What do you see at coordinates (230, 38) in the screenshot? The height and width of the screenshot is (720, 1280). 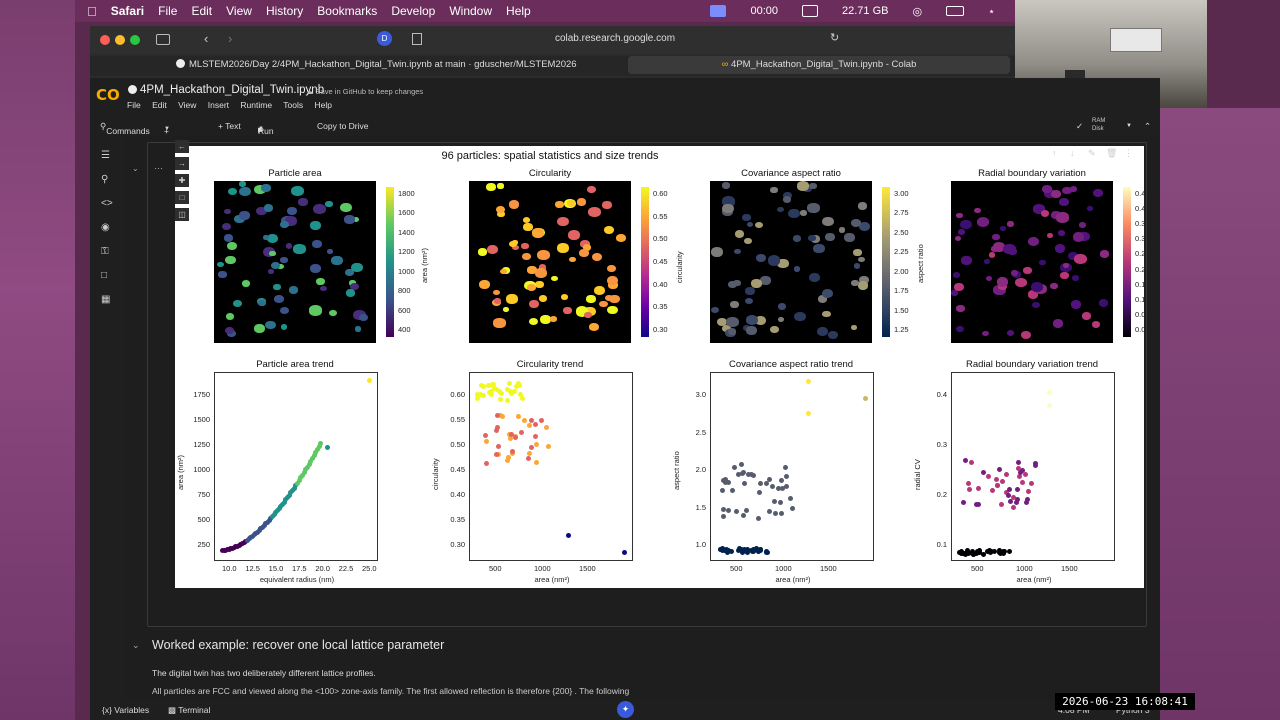 I see `forward-icon: ›` at bounding box center [230, 38].